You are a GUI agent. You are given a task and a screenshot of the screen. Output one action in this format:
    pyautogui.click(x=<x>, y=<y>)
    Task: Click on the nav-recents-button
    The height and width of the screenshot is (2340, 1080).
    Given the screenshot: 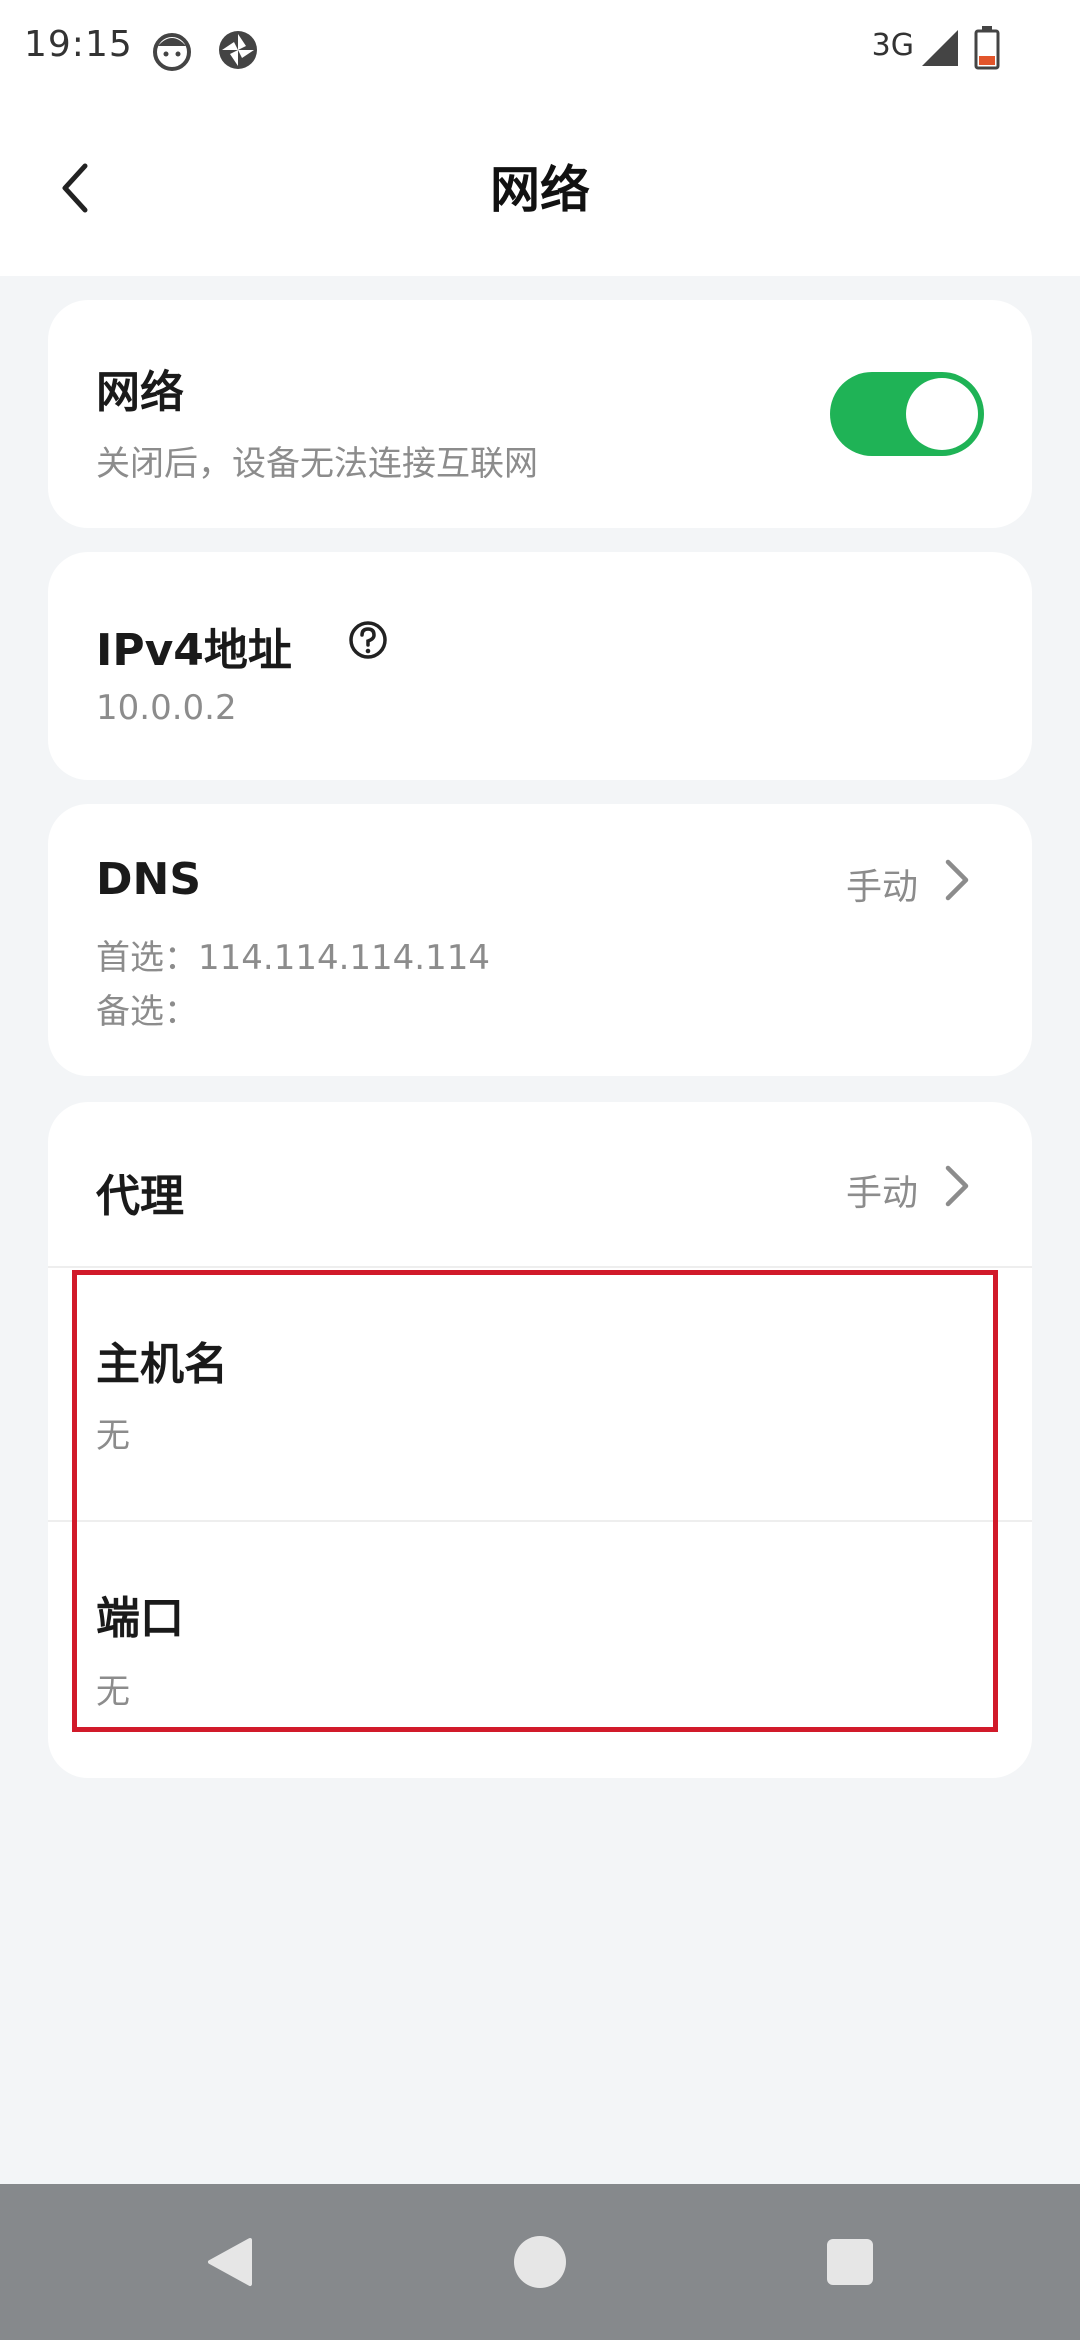 What is the action you would take?
    pyautogui.click(x=850, y=2262)
    